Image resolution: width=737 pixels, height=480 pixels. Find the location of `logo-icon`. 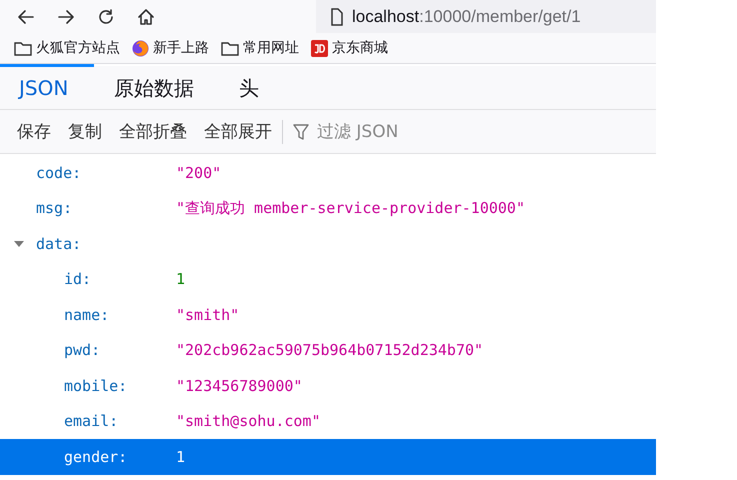

logo-icon is located at coordinates (319, 48).